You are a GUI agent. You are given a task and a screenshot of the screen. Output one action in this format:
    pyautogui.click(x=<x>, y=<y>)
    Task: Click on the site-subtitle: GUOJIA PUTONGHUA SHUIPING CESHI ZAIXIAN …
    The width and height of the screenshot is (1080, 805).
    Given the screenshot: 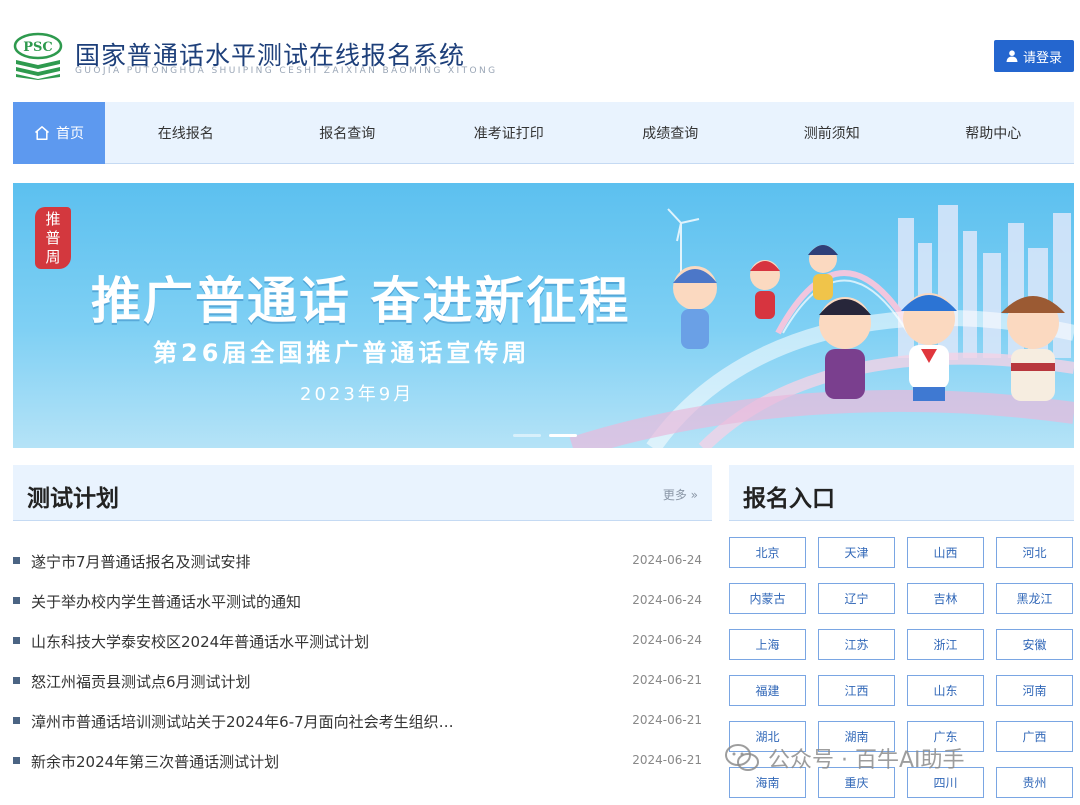 What is the action you would take?
    pyautogui.click(x=286, y=71)
    